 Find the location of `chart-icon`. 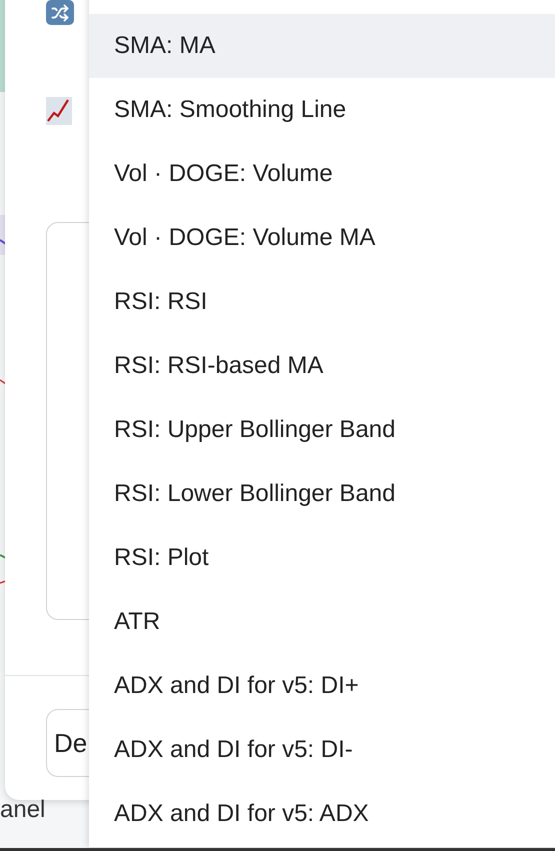

chart-icon is located at coordinates (59, 111).